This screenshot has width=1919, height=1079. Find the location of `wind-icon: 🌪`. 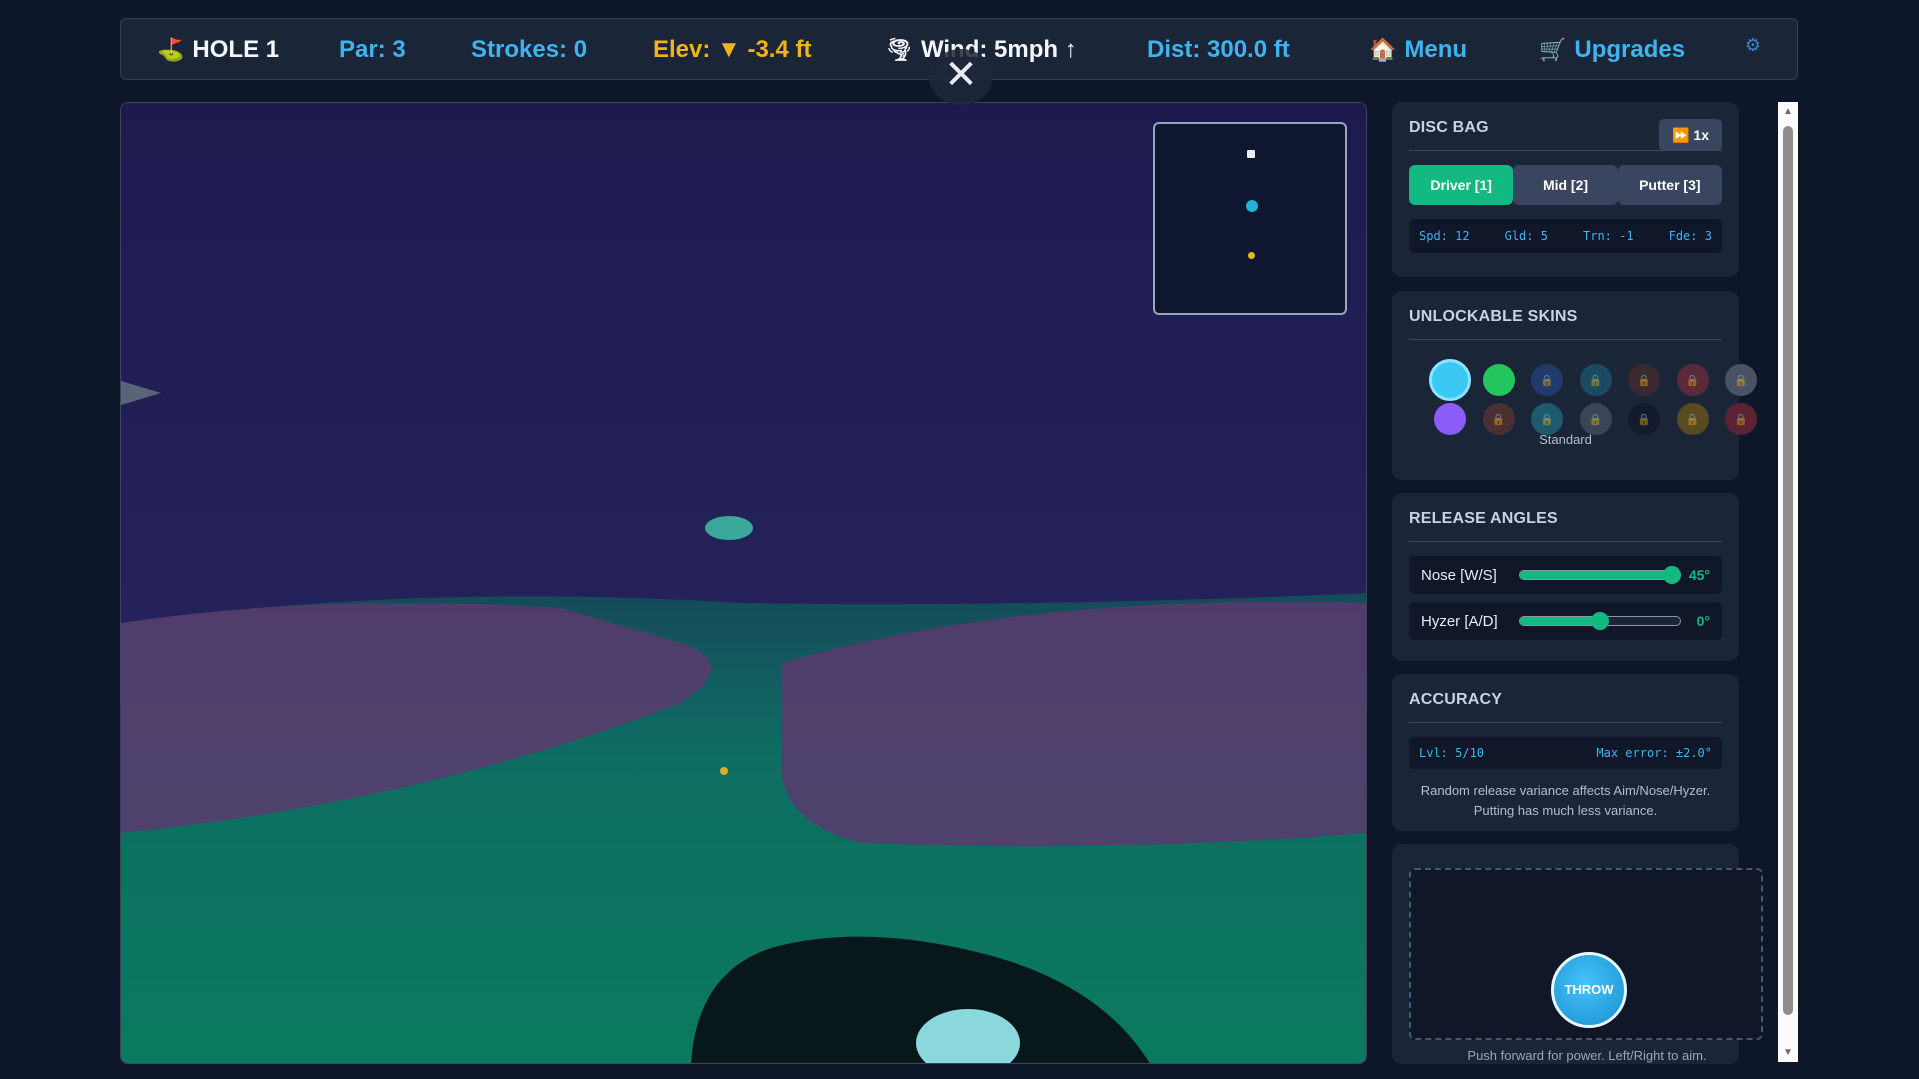

wind-icon: 🌪 is located at coordinates (899, 49).